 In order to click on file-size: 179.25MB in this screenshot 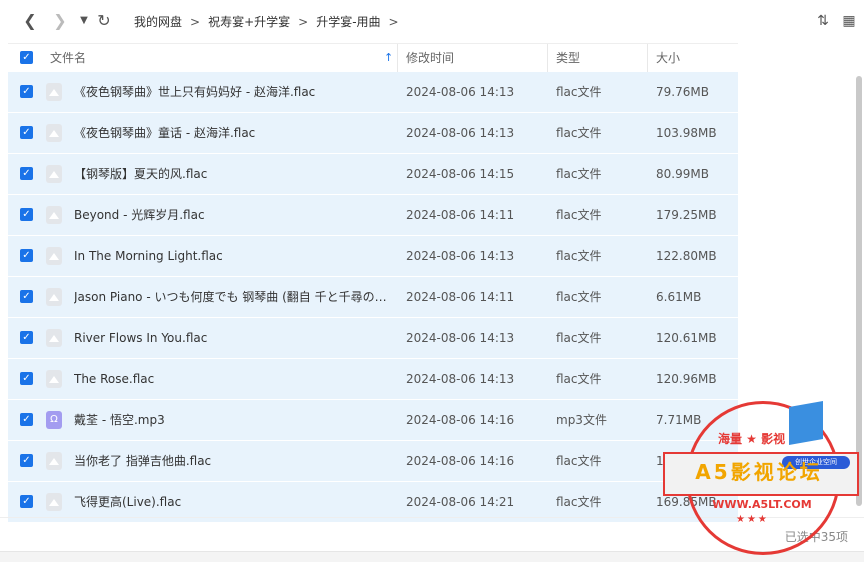, I will do `click(686, 215)`.